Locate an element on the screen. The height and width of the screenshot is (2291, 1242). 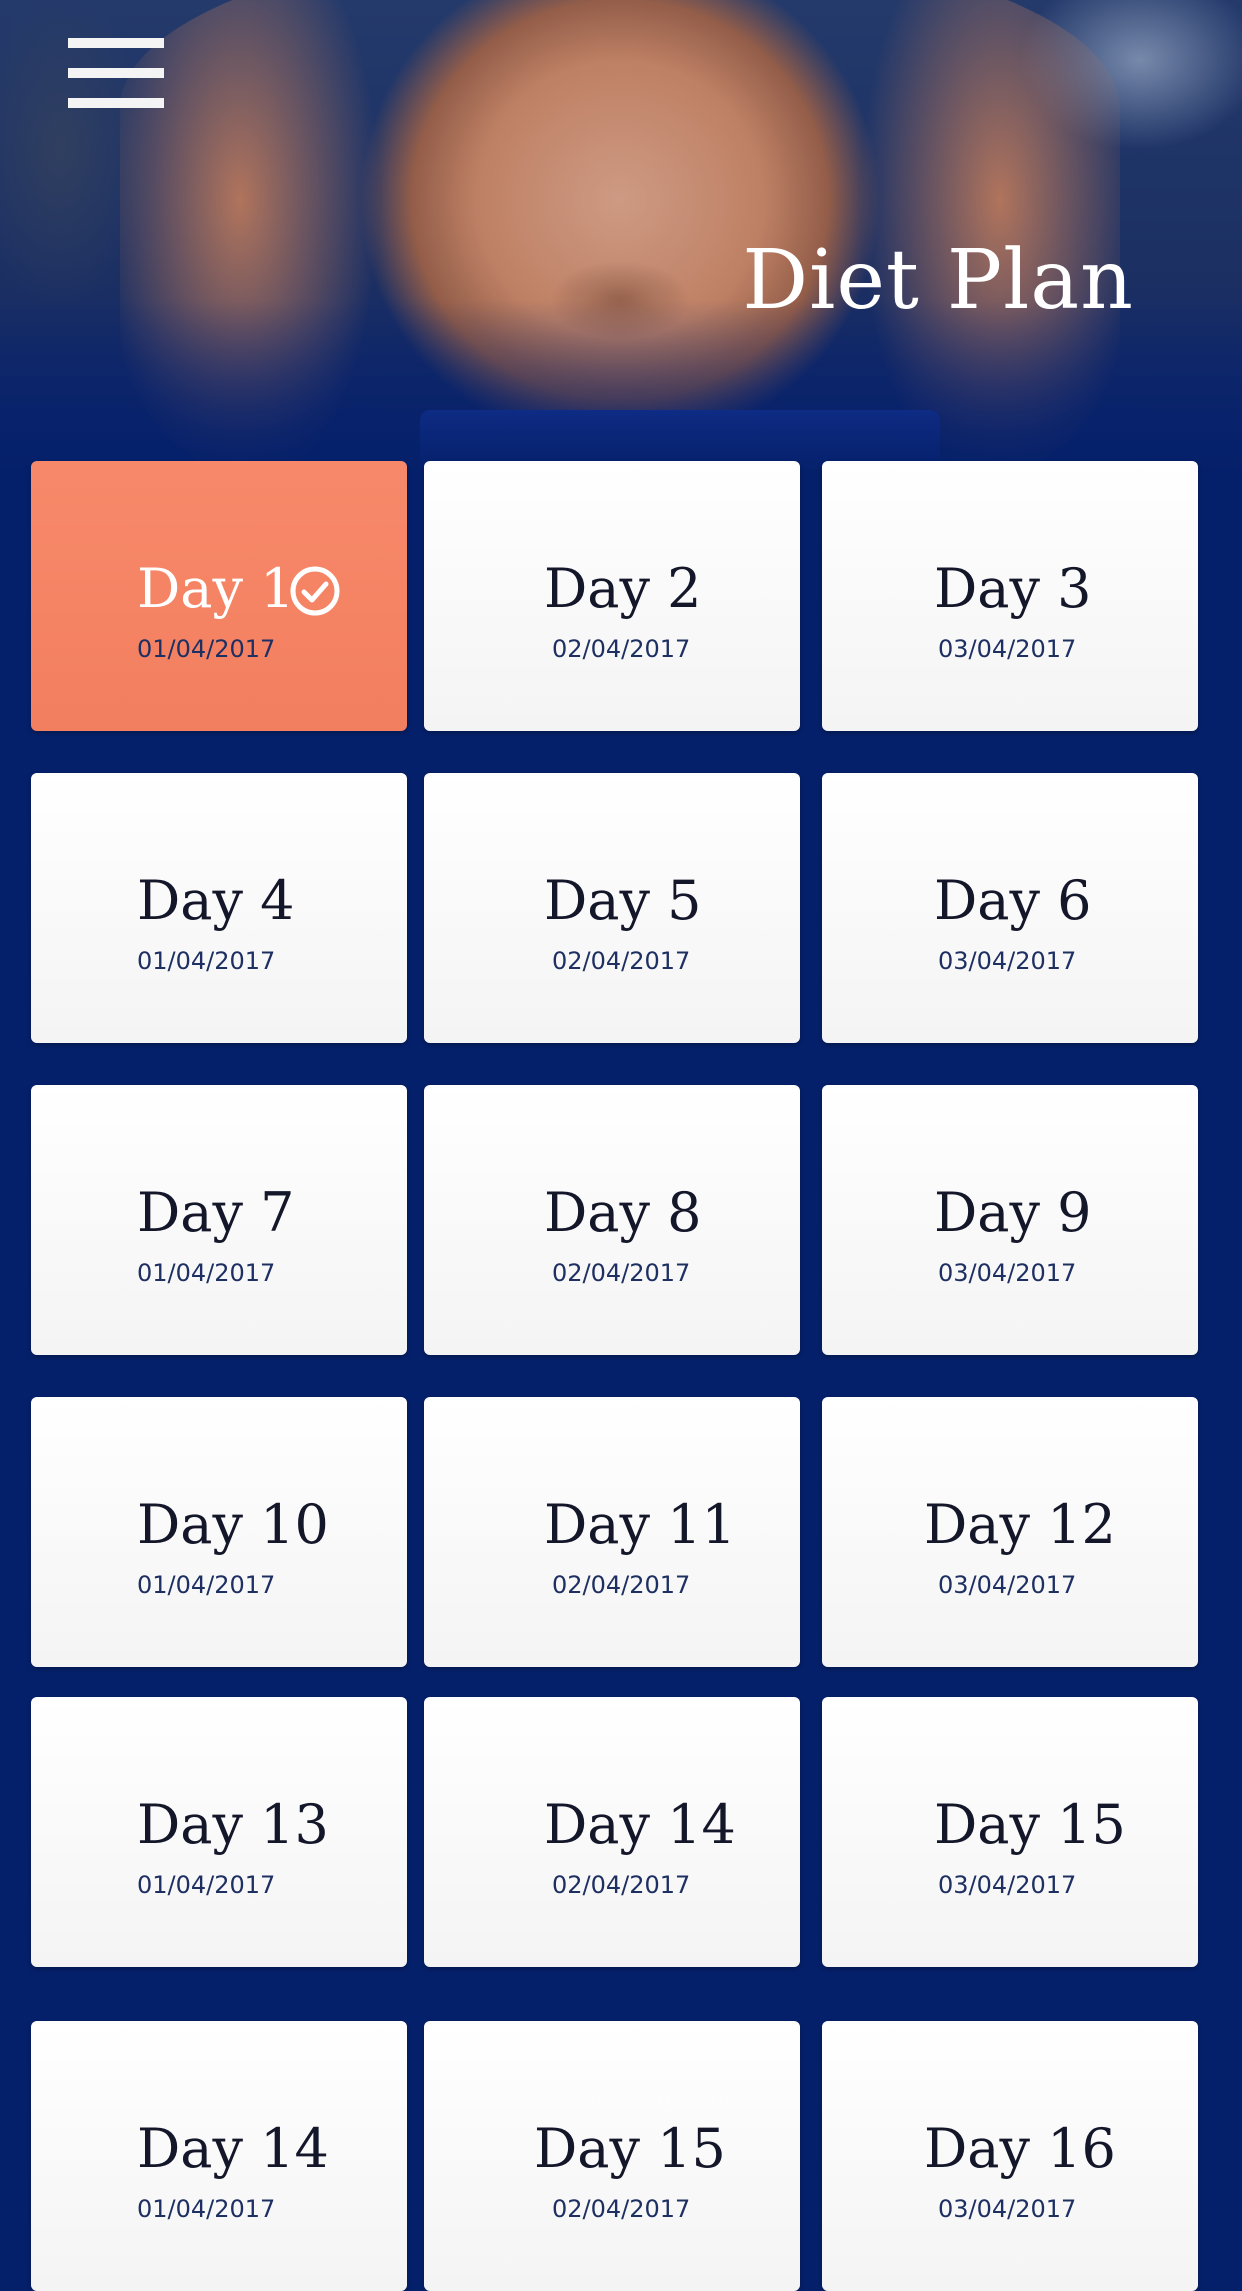
watermark-text: mostaql.com is located at coordinates (660, 2100).